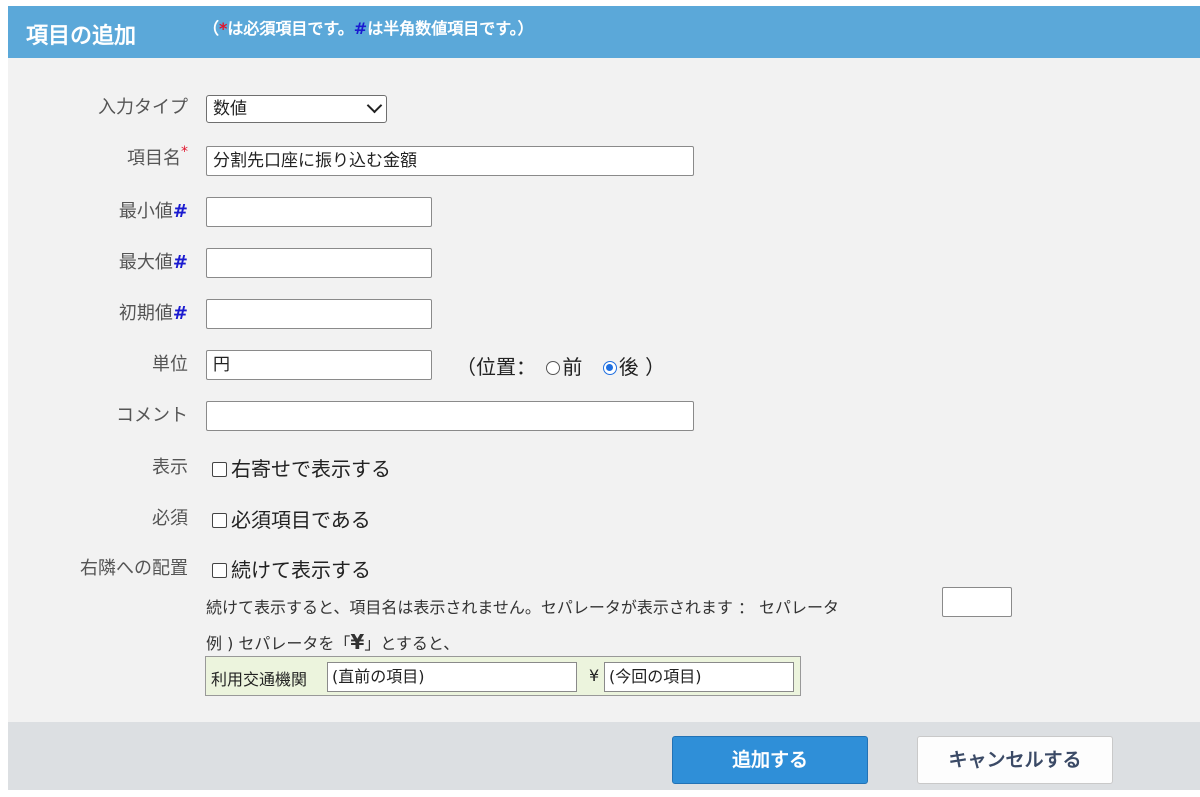  Describe the element at coordinates (145, 211) in the screenshot. I see `min-value-label-text: 最小値` at that location.